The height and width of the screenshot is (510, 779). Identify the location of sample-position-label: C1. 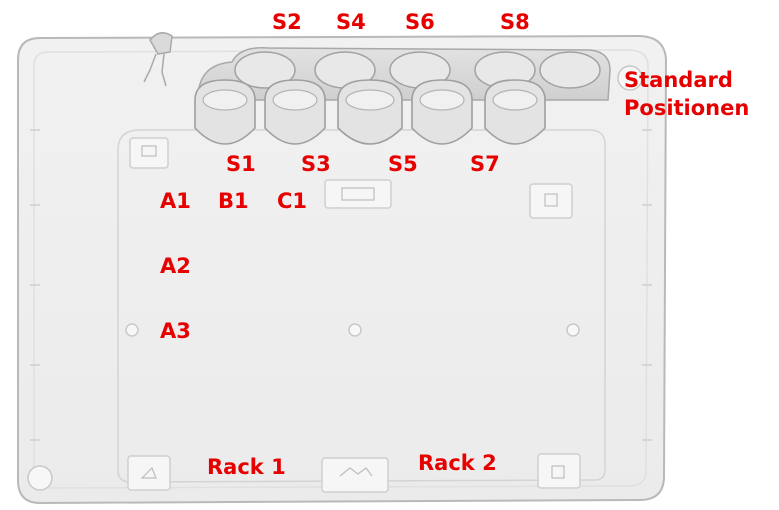
(292, 201).